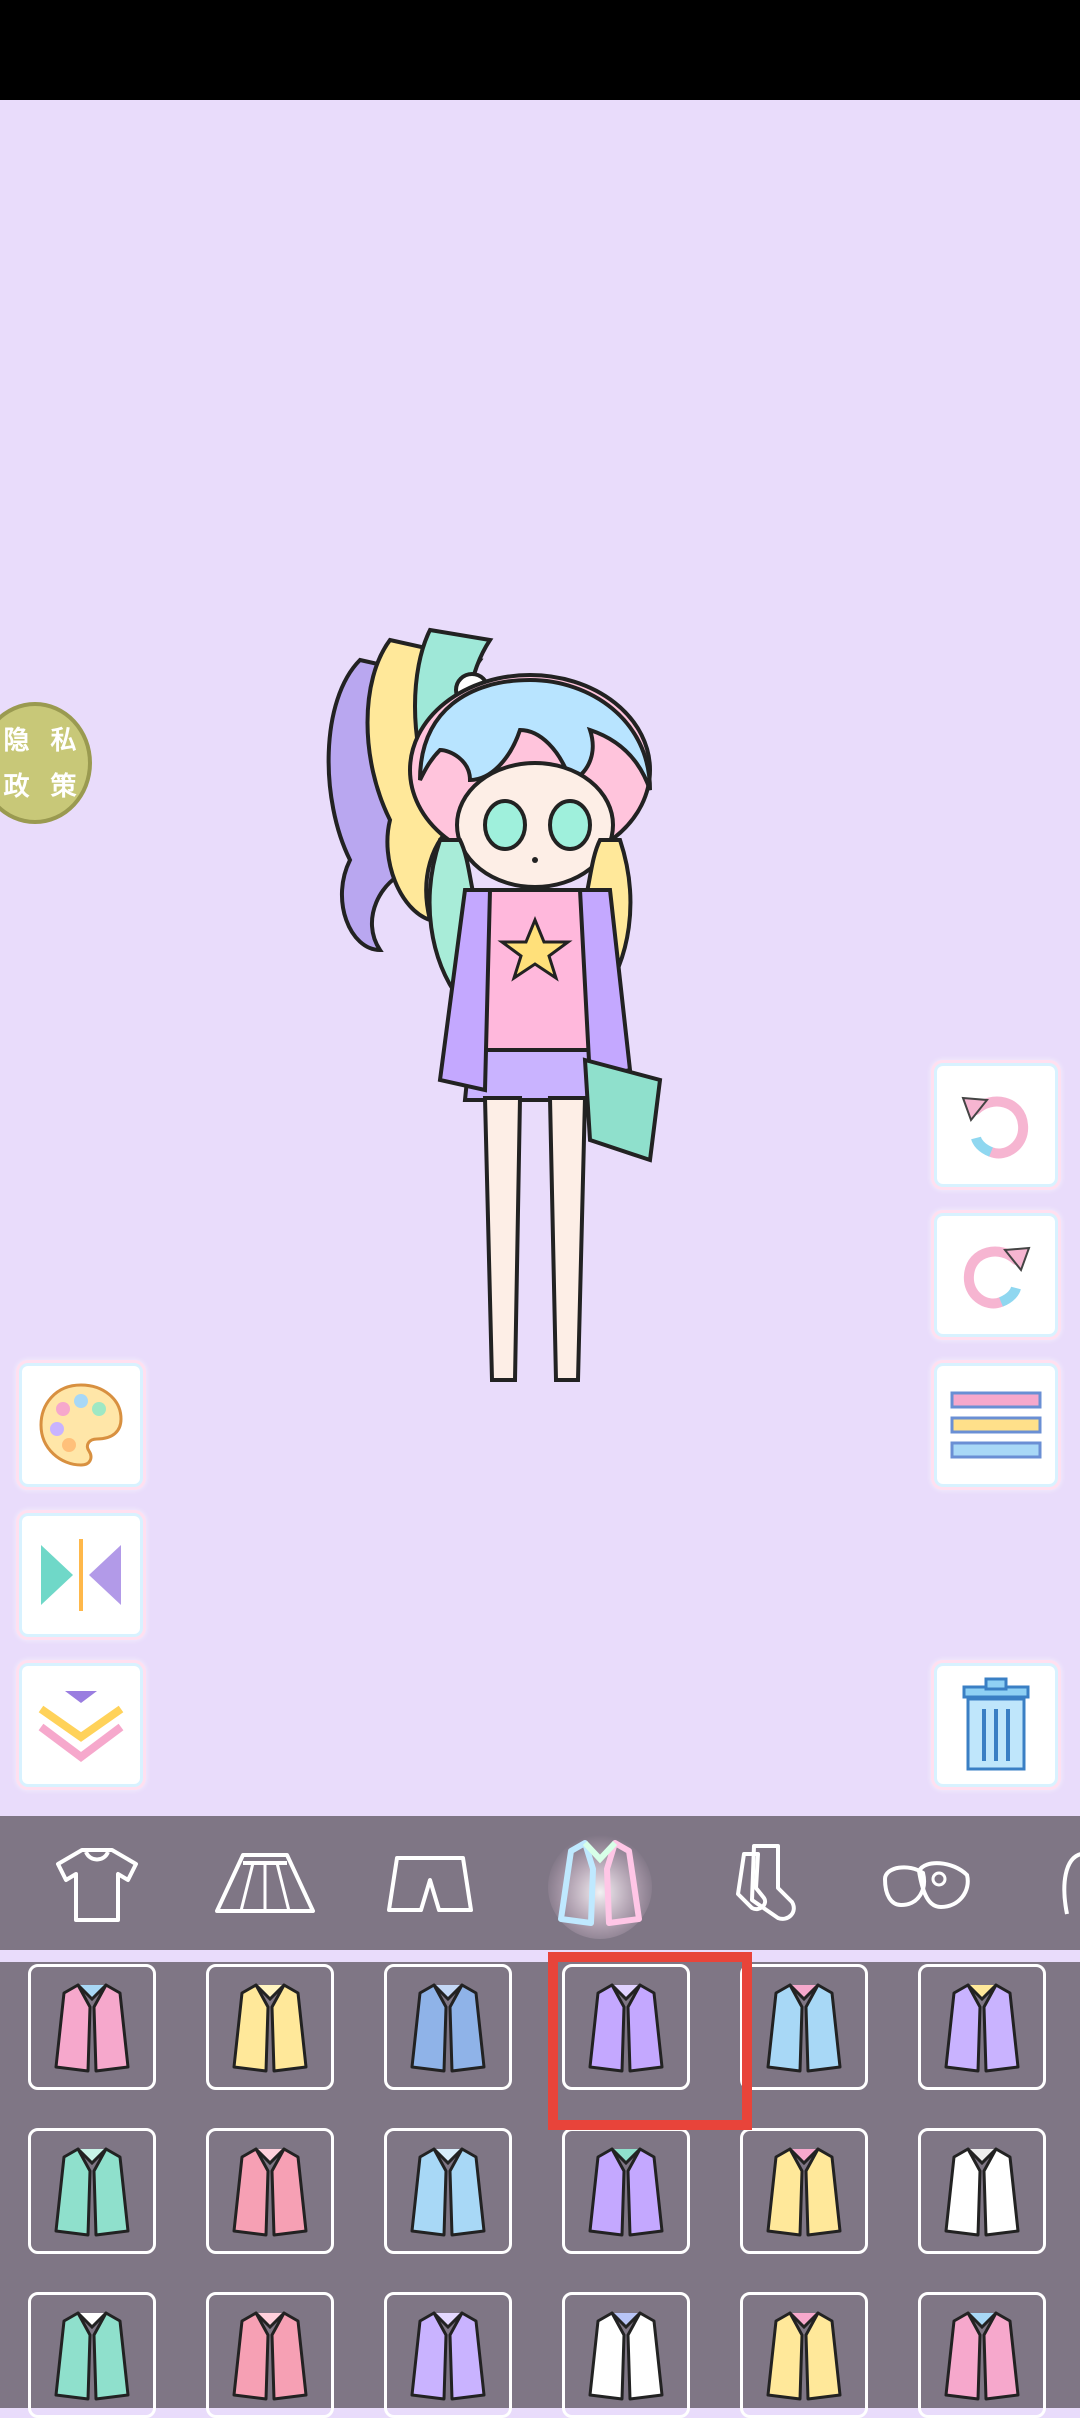  I want to click on mirror-flip-button, so click(81, 1575).